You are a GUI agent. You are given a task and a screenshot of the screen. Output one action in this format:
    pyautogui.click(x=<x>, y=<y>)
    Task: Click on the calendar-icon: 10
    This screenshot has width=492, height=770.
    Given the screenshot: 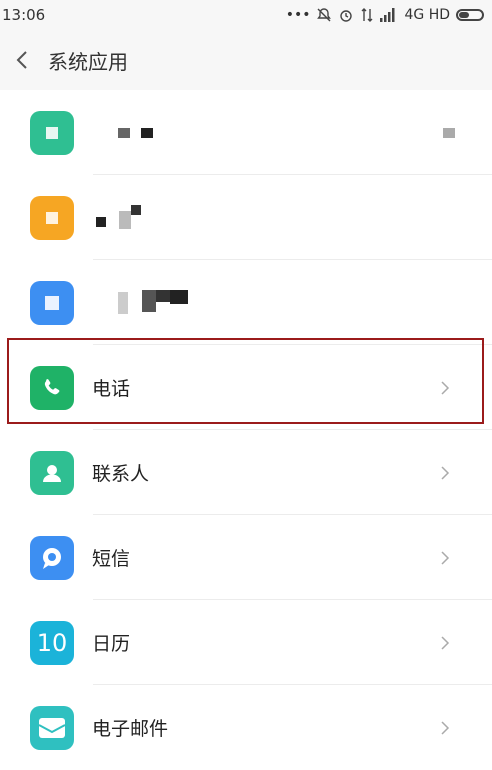 What is the action you would take?
    pyautogui.click(x=52, y=642)
    